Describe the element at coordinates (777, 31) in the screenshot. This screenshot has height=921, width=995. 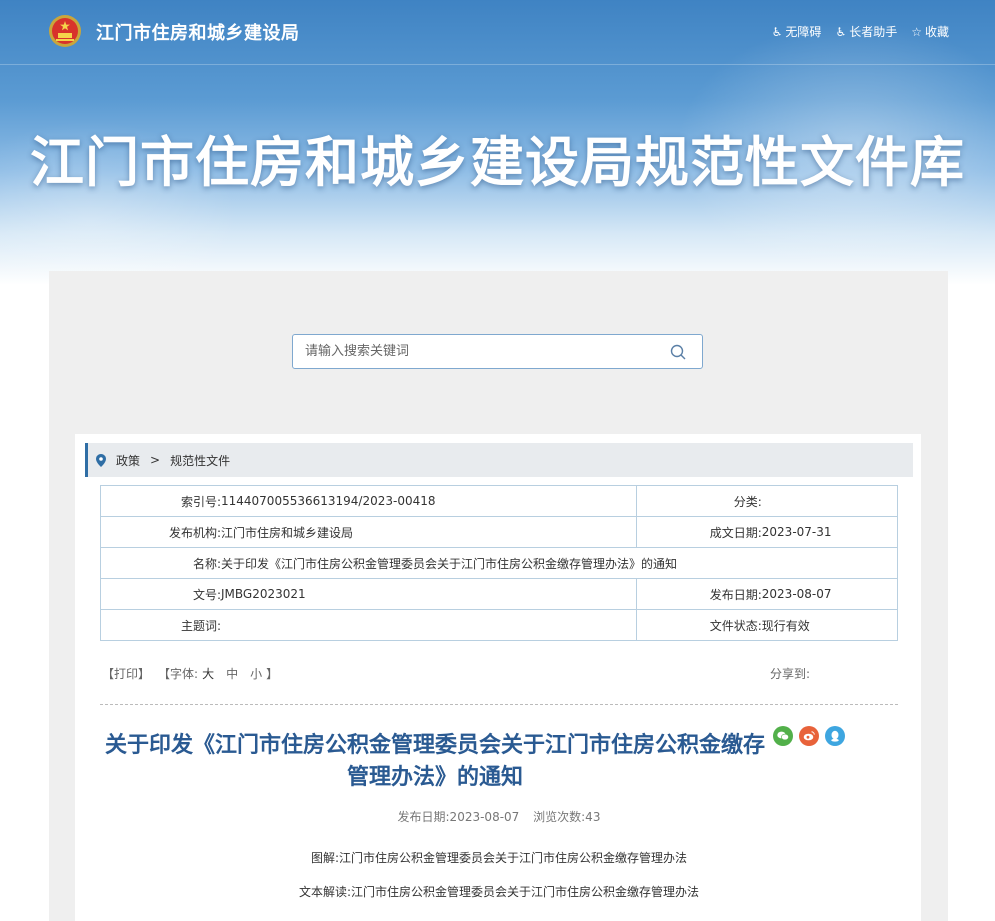
I see `accessibility-icon: ♿` at that location.